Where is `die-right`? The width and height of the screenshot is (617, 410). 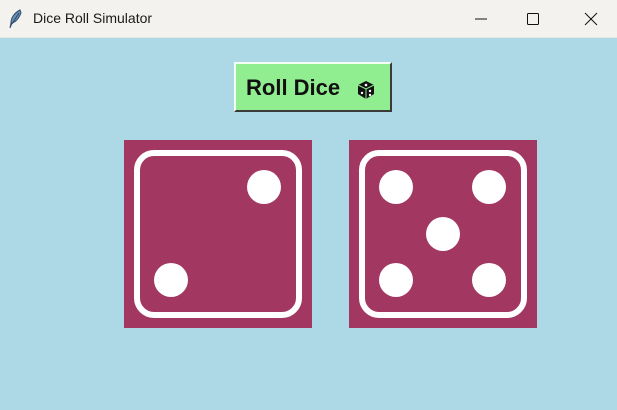 die-right is located at coordinates (443, 234).